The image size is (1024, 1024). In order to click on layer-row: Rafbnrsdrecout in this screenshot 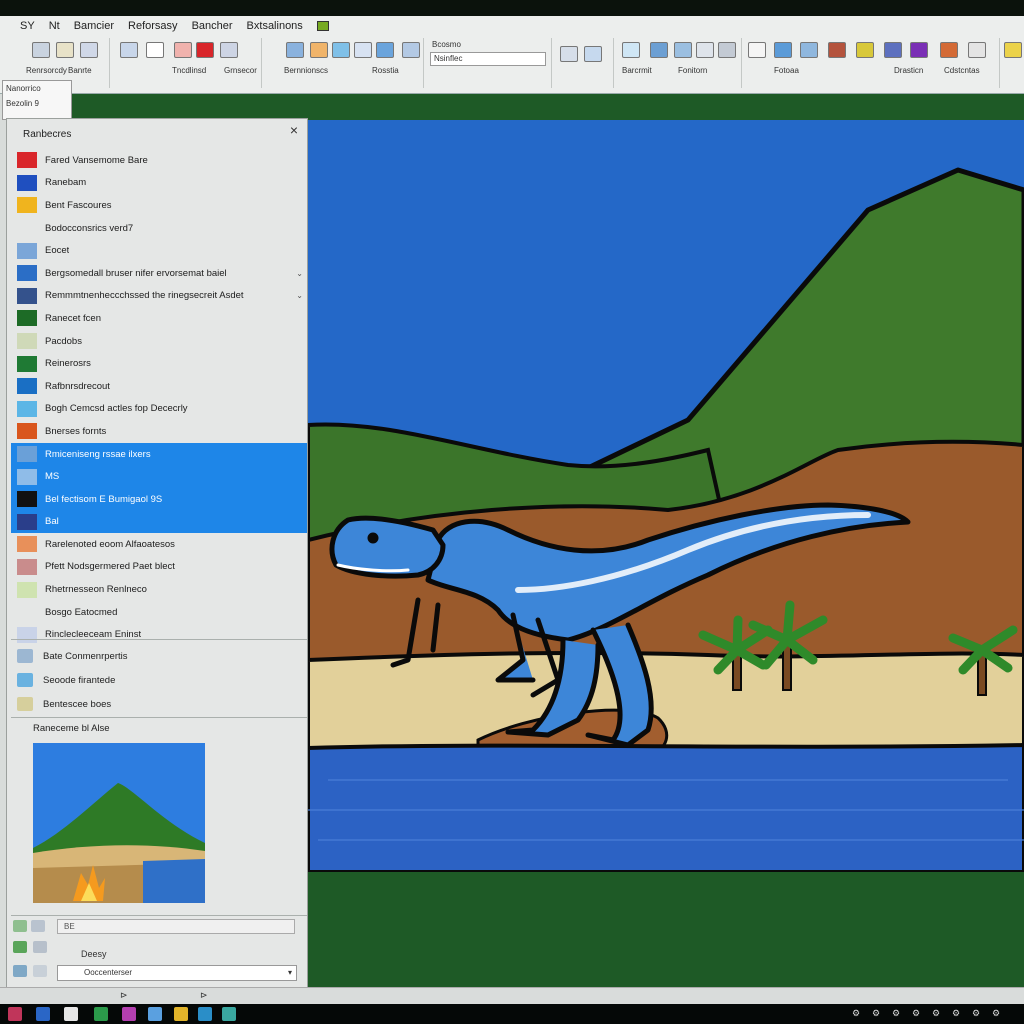, I will do `click(159, 386)`.